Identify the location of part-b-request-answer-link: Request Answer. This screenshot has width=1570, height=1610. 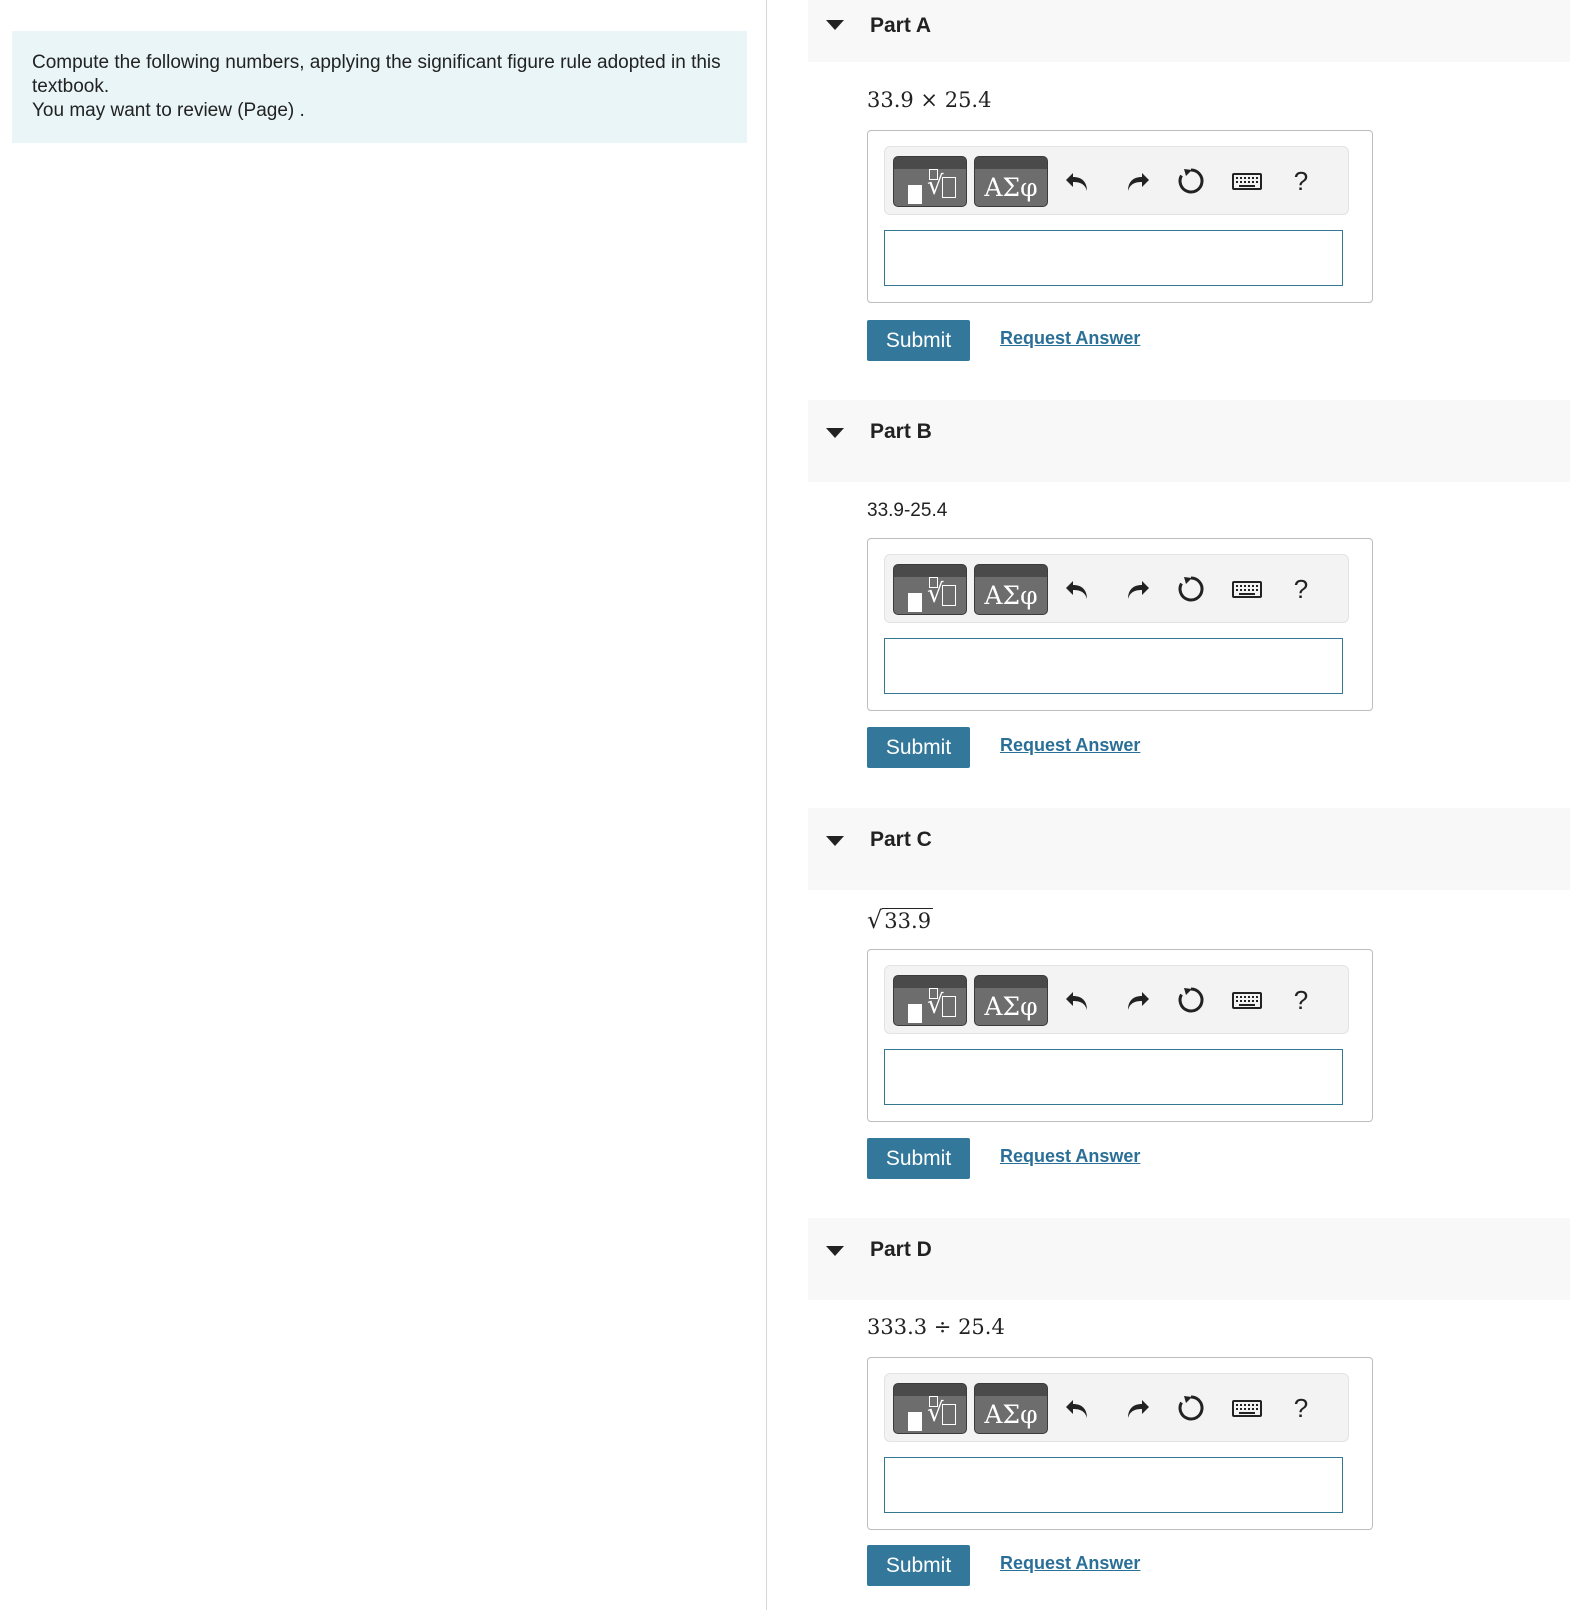
(1070, 745).